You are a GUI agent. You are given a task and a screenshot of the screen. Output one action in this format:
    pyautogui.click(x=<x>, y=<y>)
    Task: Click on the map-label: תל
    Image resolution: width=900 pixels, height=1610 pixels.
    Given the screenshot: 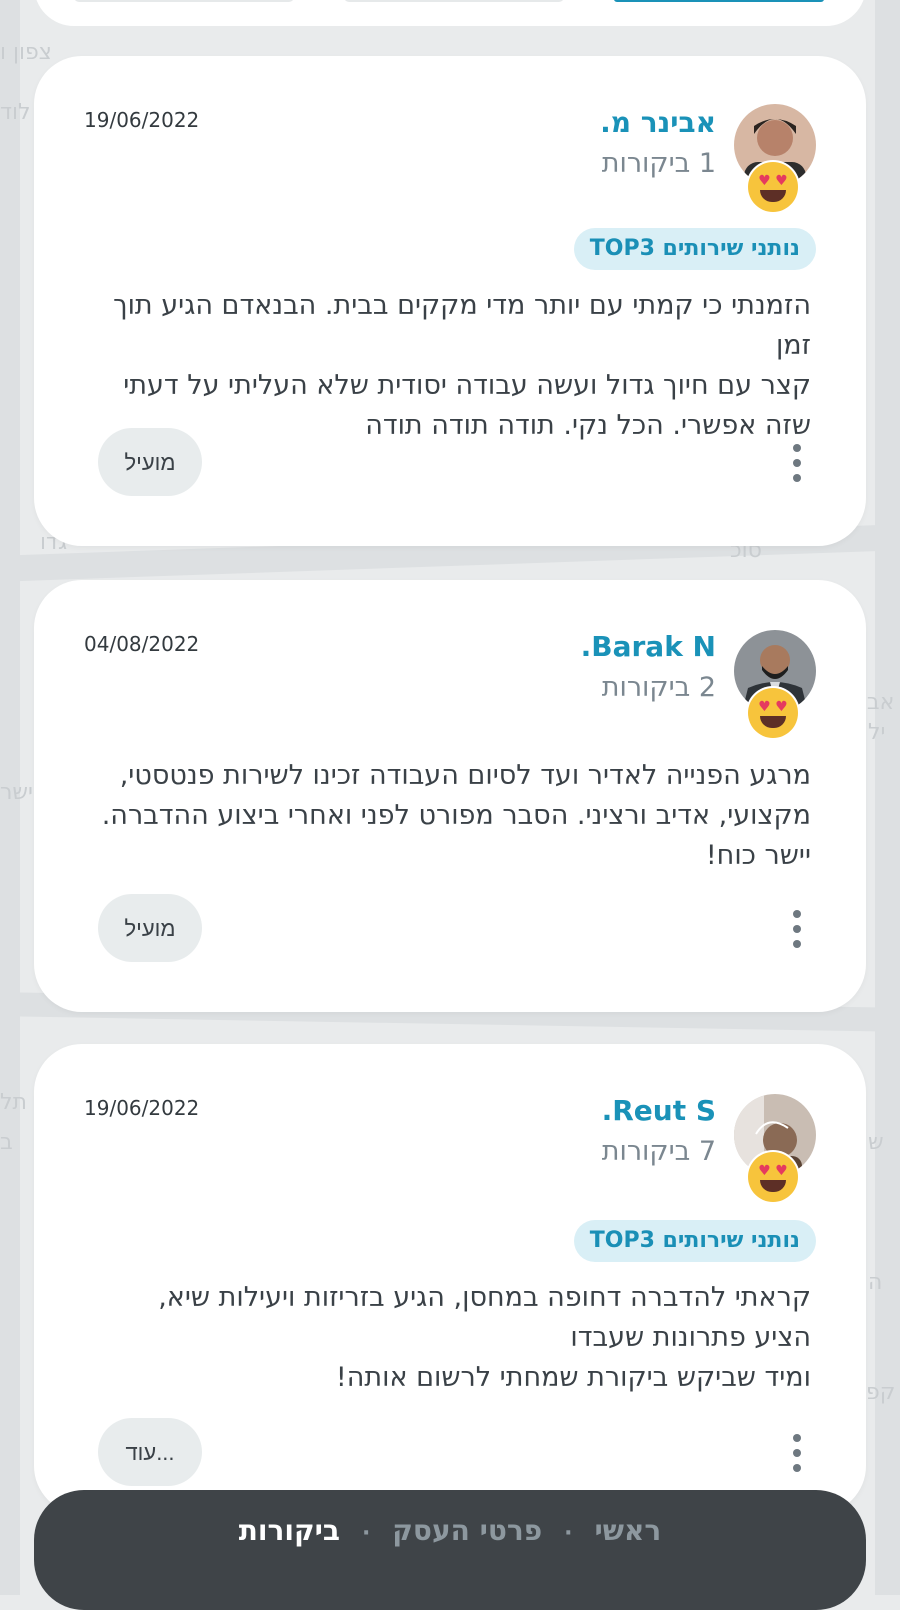 What is the action you would take?
    pyautogui.click(x=13, y=1102)
    